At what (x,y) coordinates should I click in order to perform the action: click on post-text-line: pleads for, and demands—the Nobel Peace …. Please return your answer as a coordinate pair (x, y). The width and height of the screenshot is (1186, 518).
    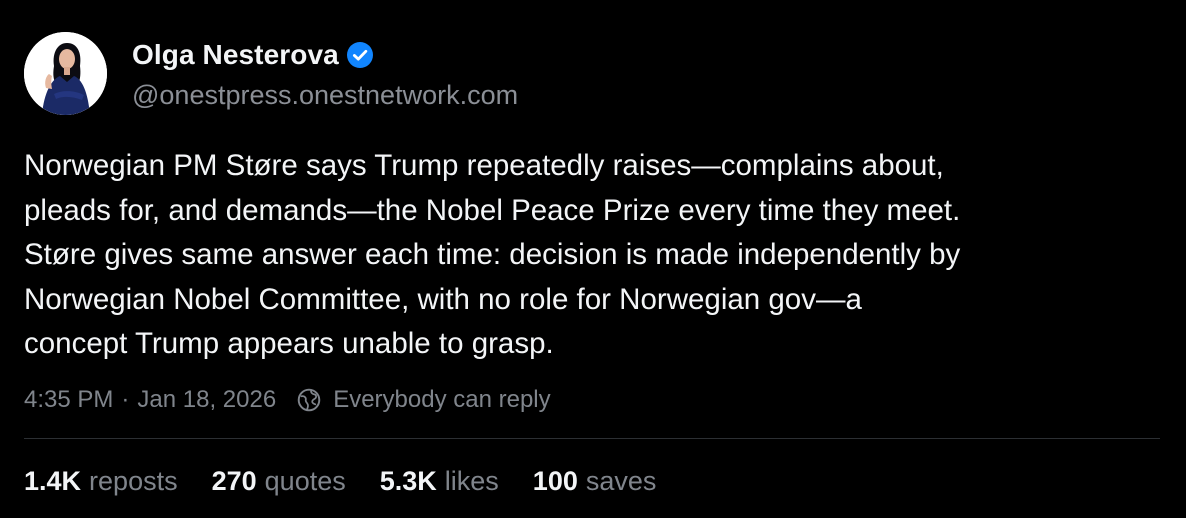
    Looking at the image, I should click on (492, 210).